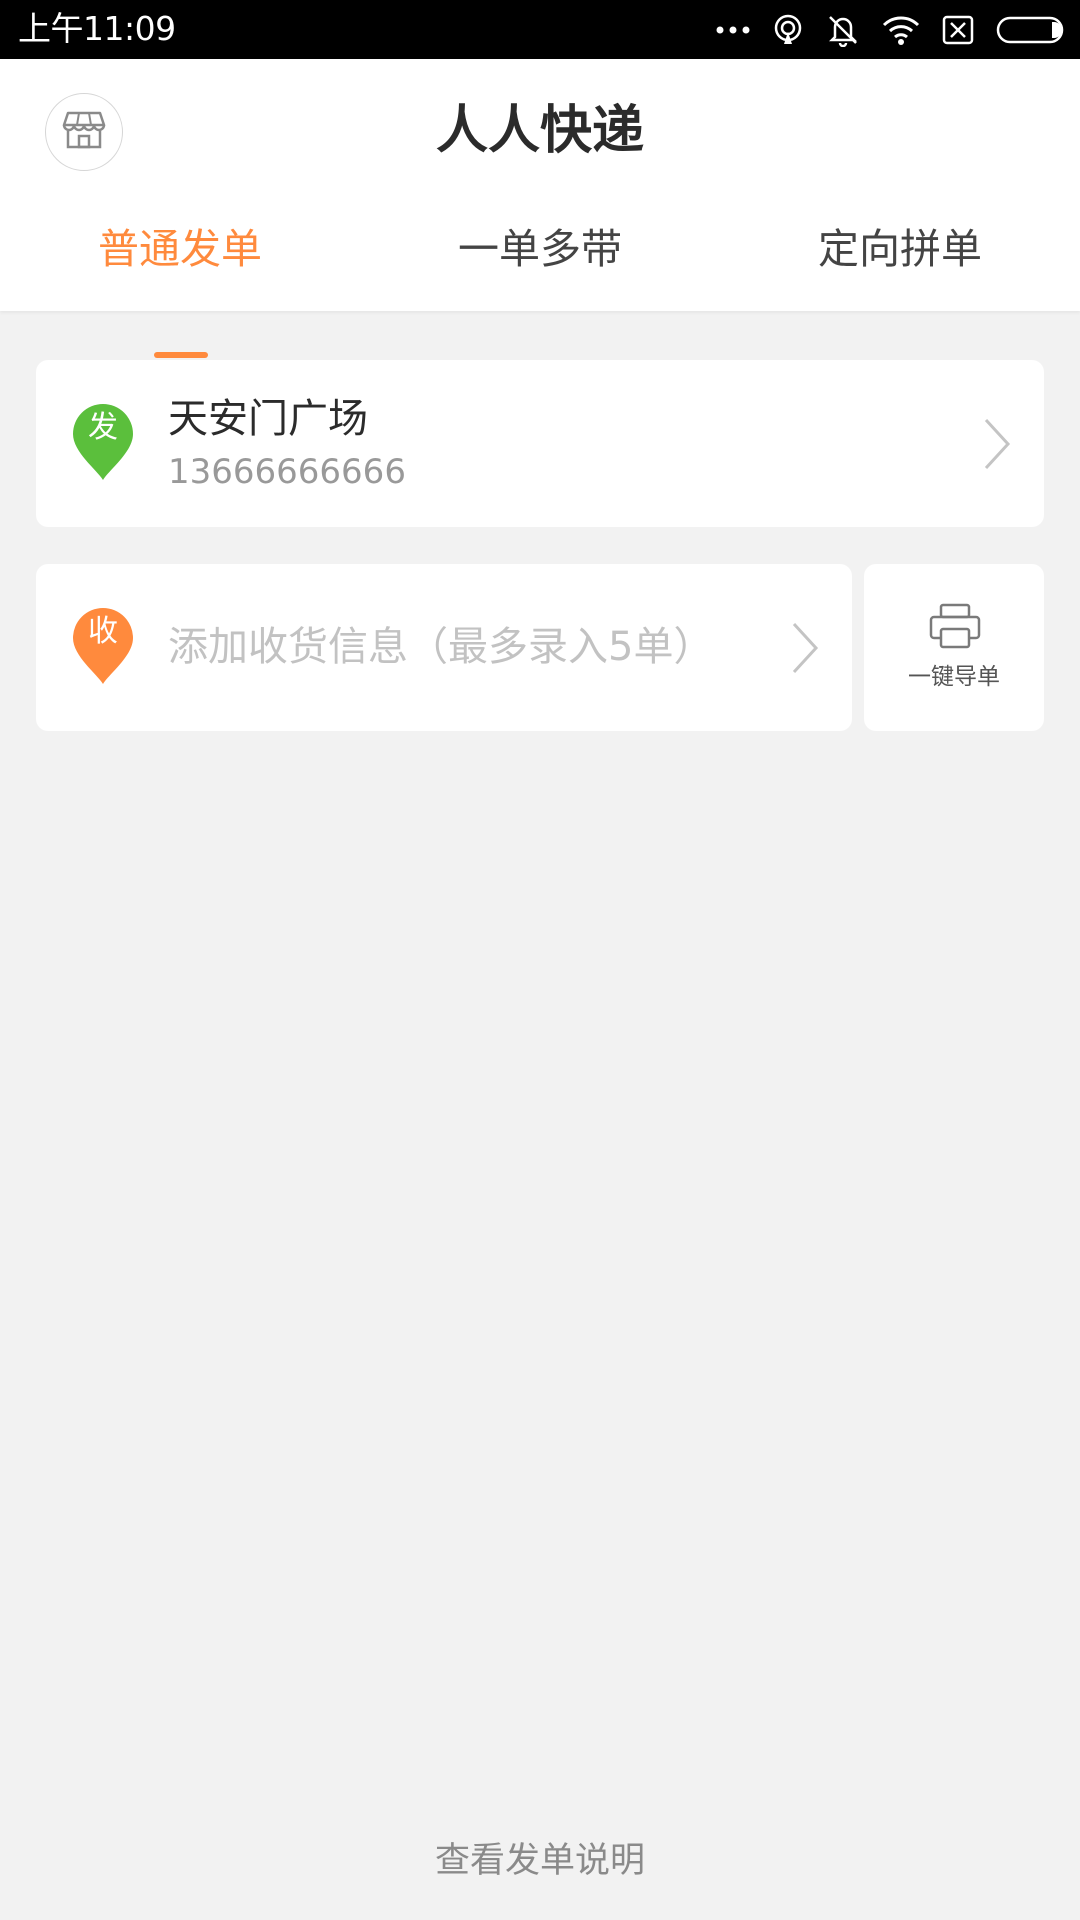 The image size is (1080, 1920). What do you see at coordinates (97, 28) in the screenshot?
I see `status-time: 上午11:09` at bounding box center [97, 28].